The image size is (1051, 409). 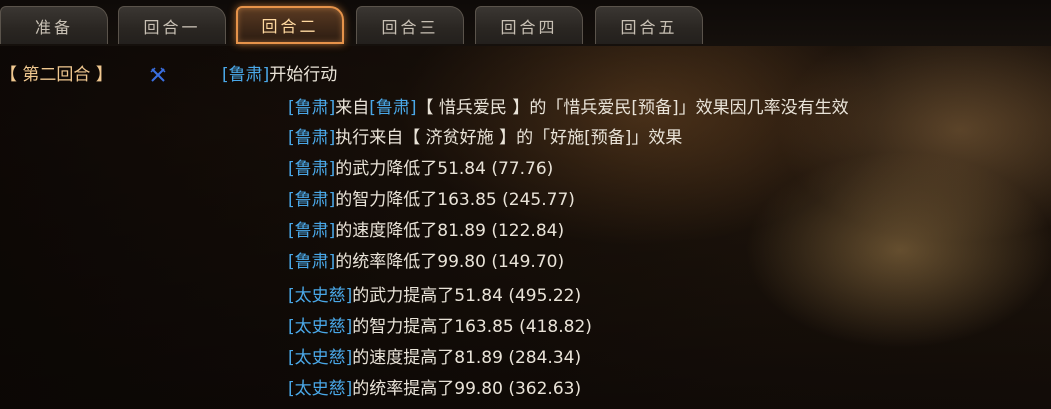 I want to click on log-entry: [鲁肃]来自[鲁肃]【 惜兵爱民 】的「惜兵爱民[预备]」效果因几率没有生效, so click(x=568, y=108).